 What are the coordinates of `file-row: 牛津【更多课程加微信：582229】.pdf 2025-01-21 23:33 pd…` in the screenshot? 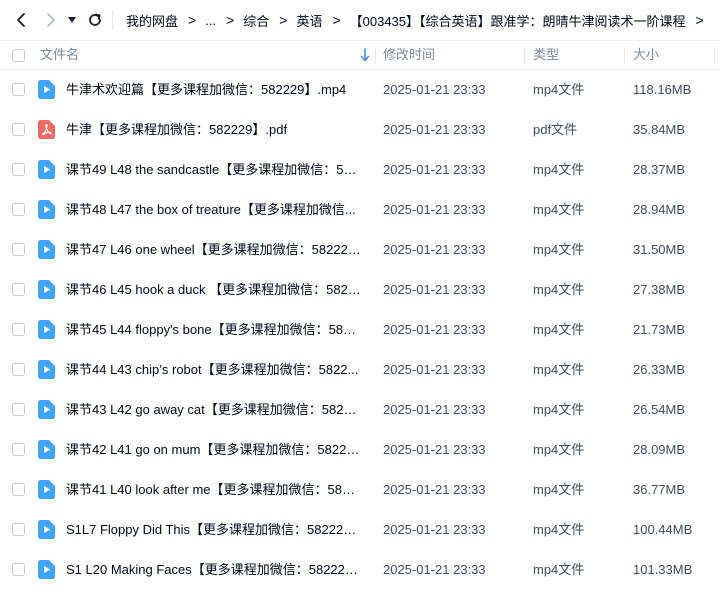 It's located at (360, 130).